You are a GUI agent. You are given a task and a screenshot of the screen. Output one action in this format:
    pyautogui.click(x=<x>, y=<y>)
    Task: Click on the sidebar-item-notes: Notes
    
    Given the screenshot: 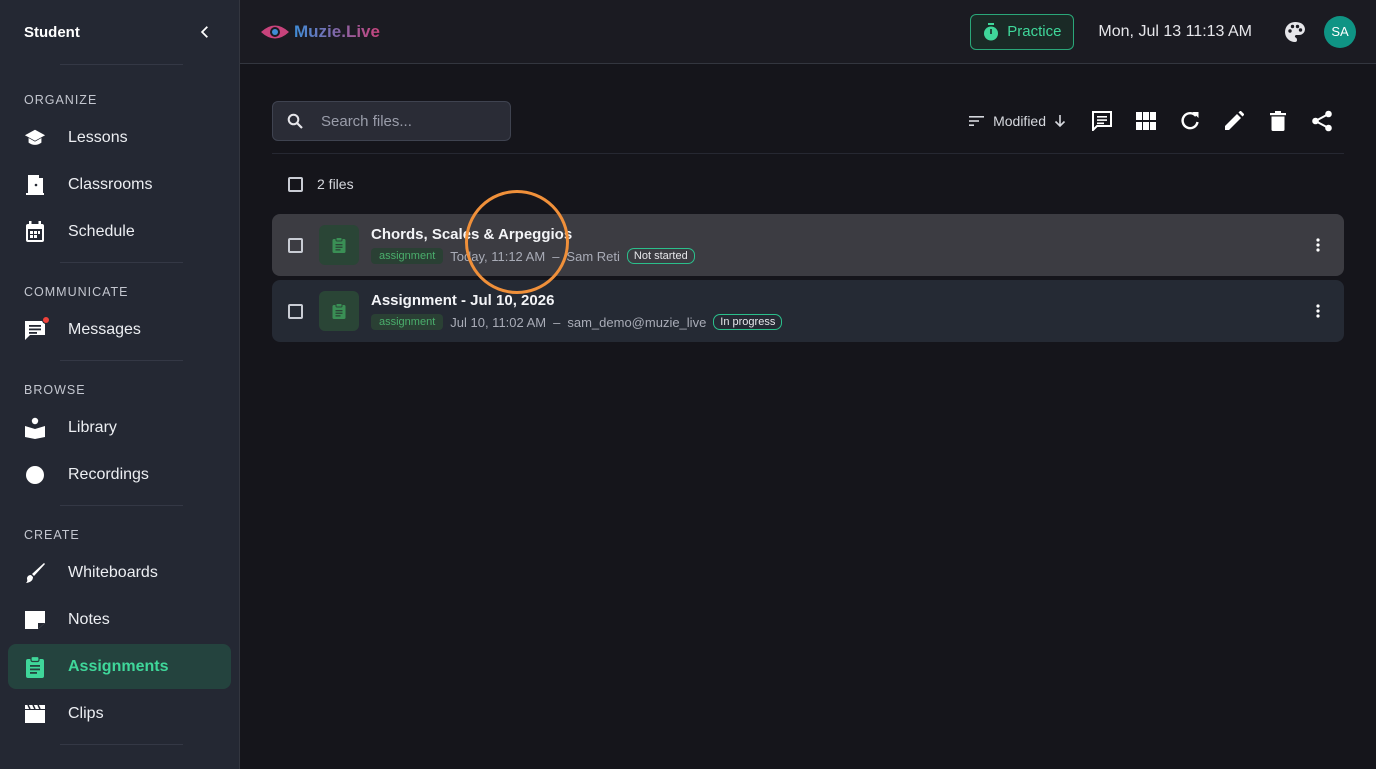 What is the action you would take?
    pyautogui.click(x=119, y=619)
    